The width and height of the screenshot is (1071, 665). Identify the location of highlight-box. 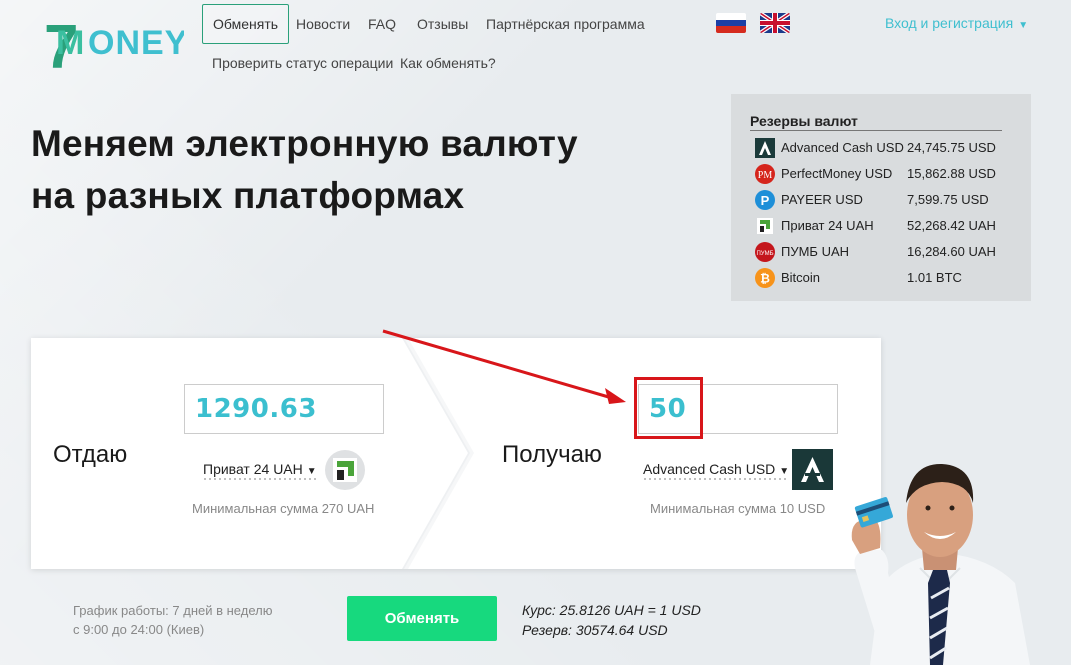
(668, 408).